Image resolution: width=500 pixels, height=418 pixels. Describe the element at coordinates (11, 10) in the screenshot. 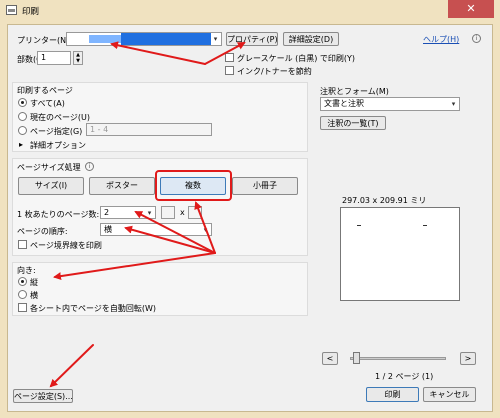

I see `printer-app-icon` at that location.